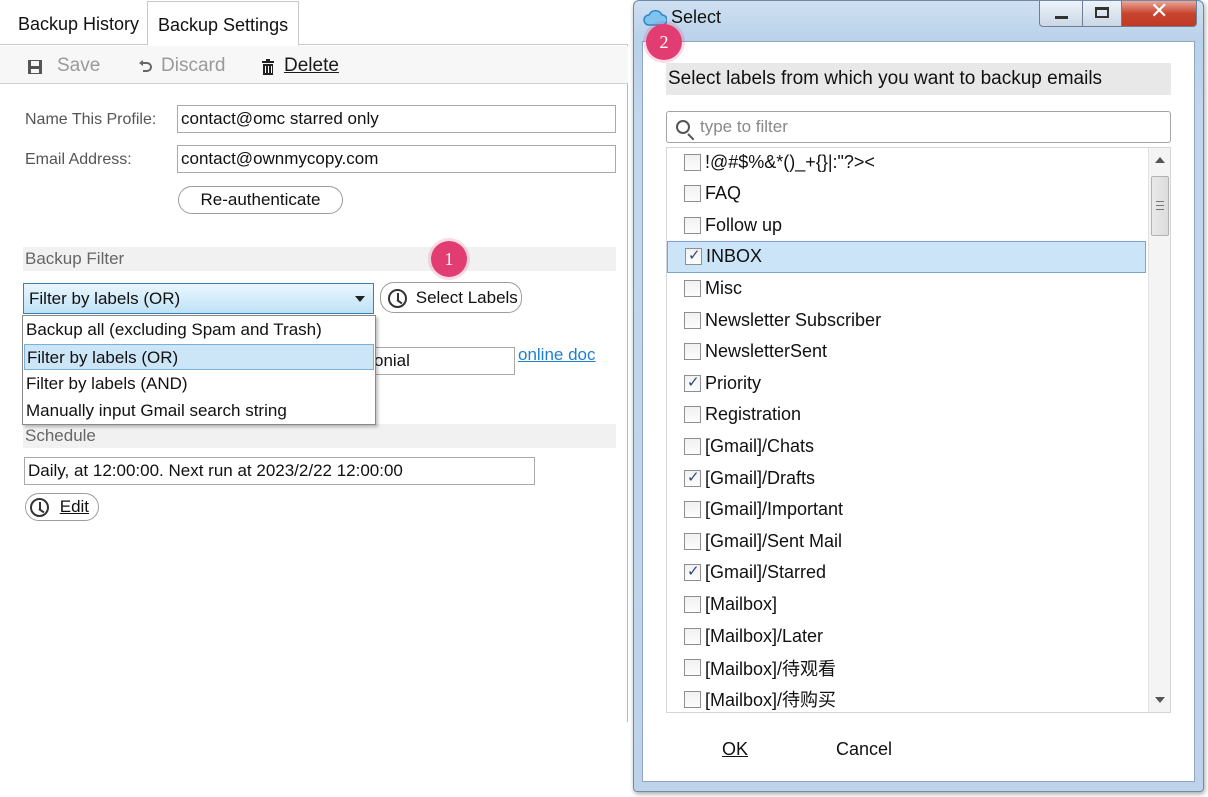 This screenshot has width=1208, height=797. I want to click on cancel-button: Cancel, so click(864, 749).